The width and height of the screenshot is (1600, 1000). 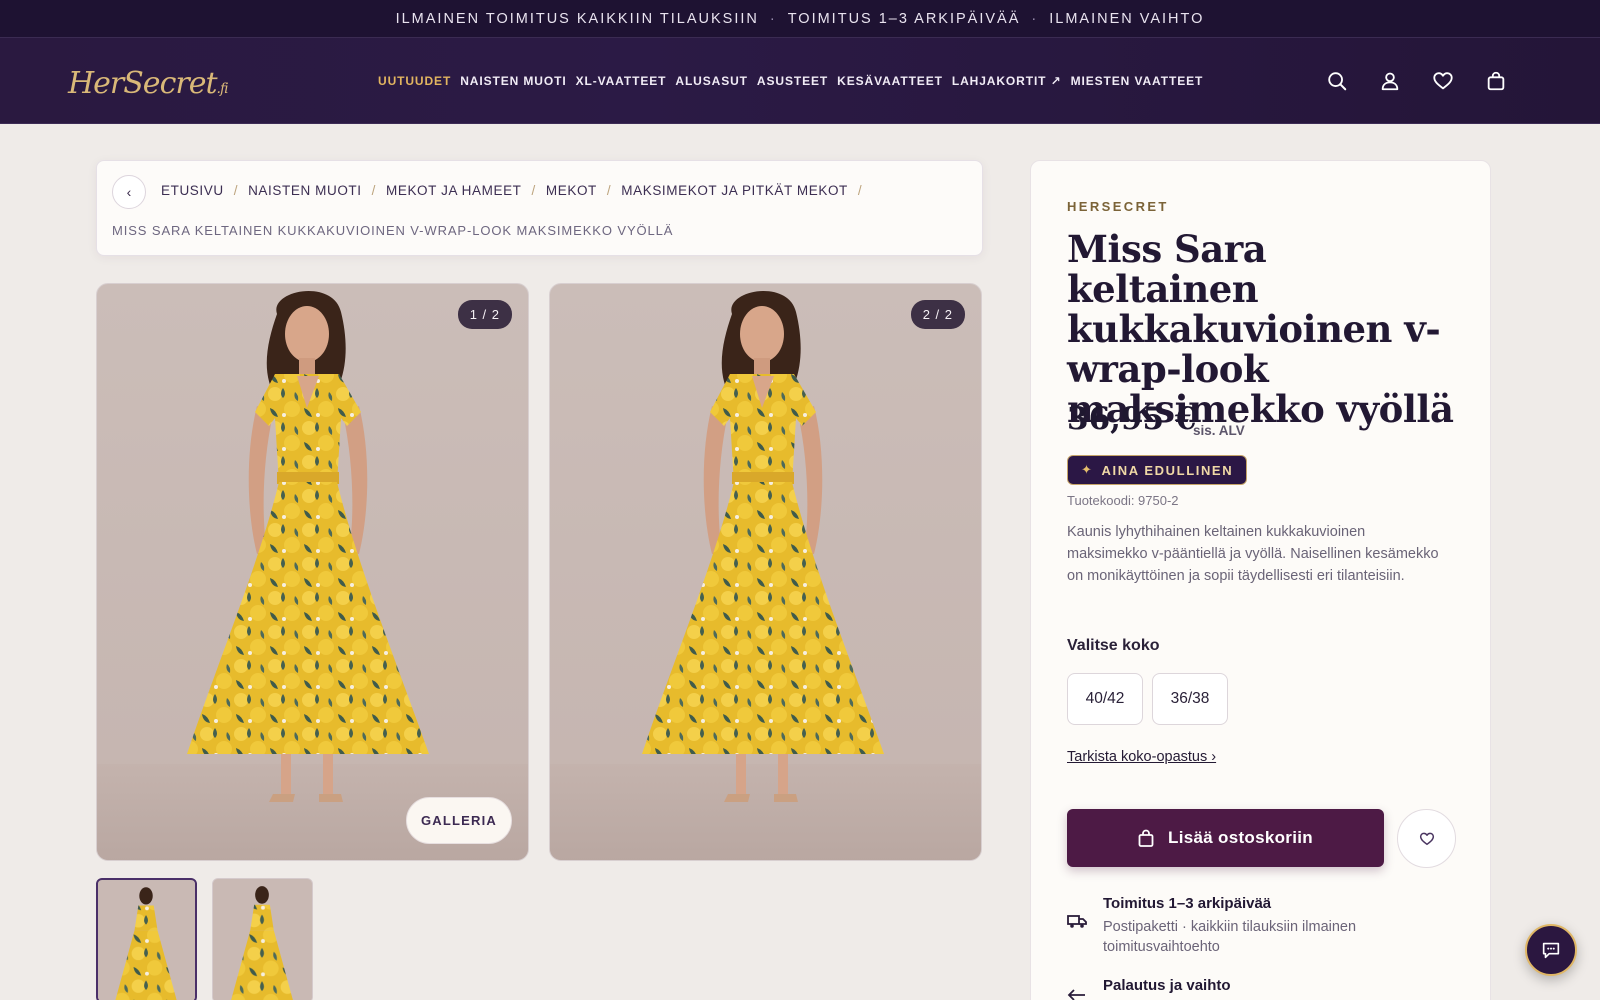 I want to click on breadcrumb-item-maksimekot: MAKSIMEKOT JA PITKÄT MEKOT, so click(x=734, y=190).